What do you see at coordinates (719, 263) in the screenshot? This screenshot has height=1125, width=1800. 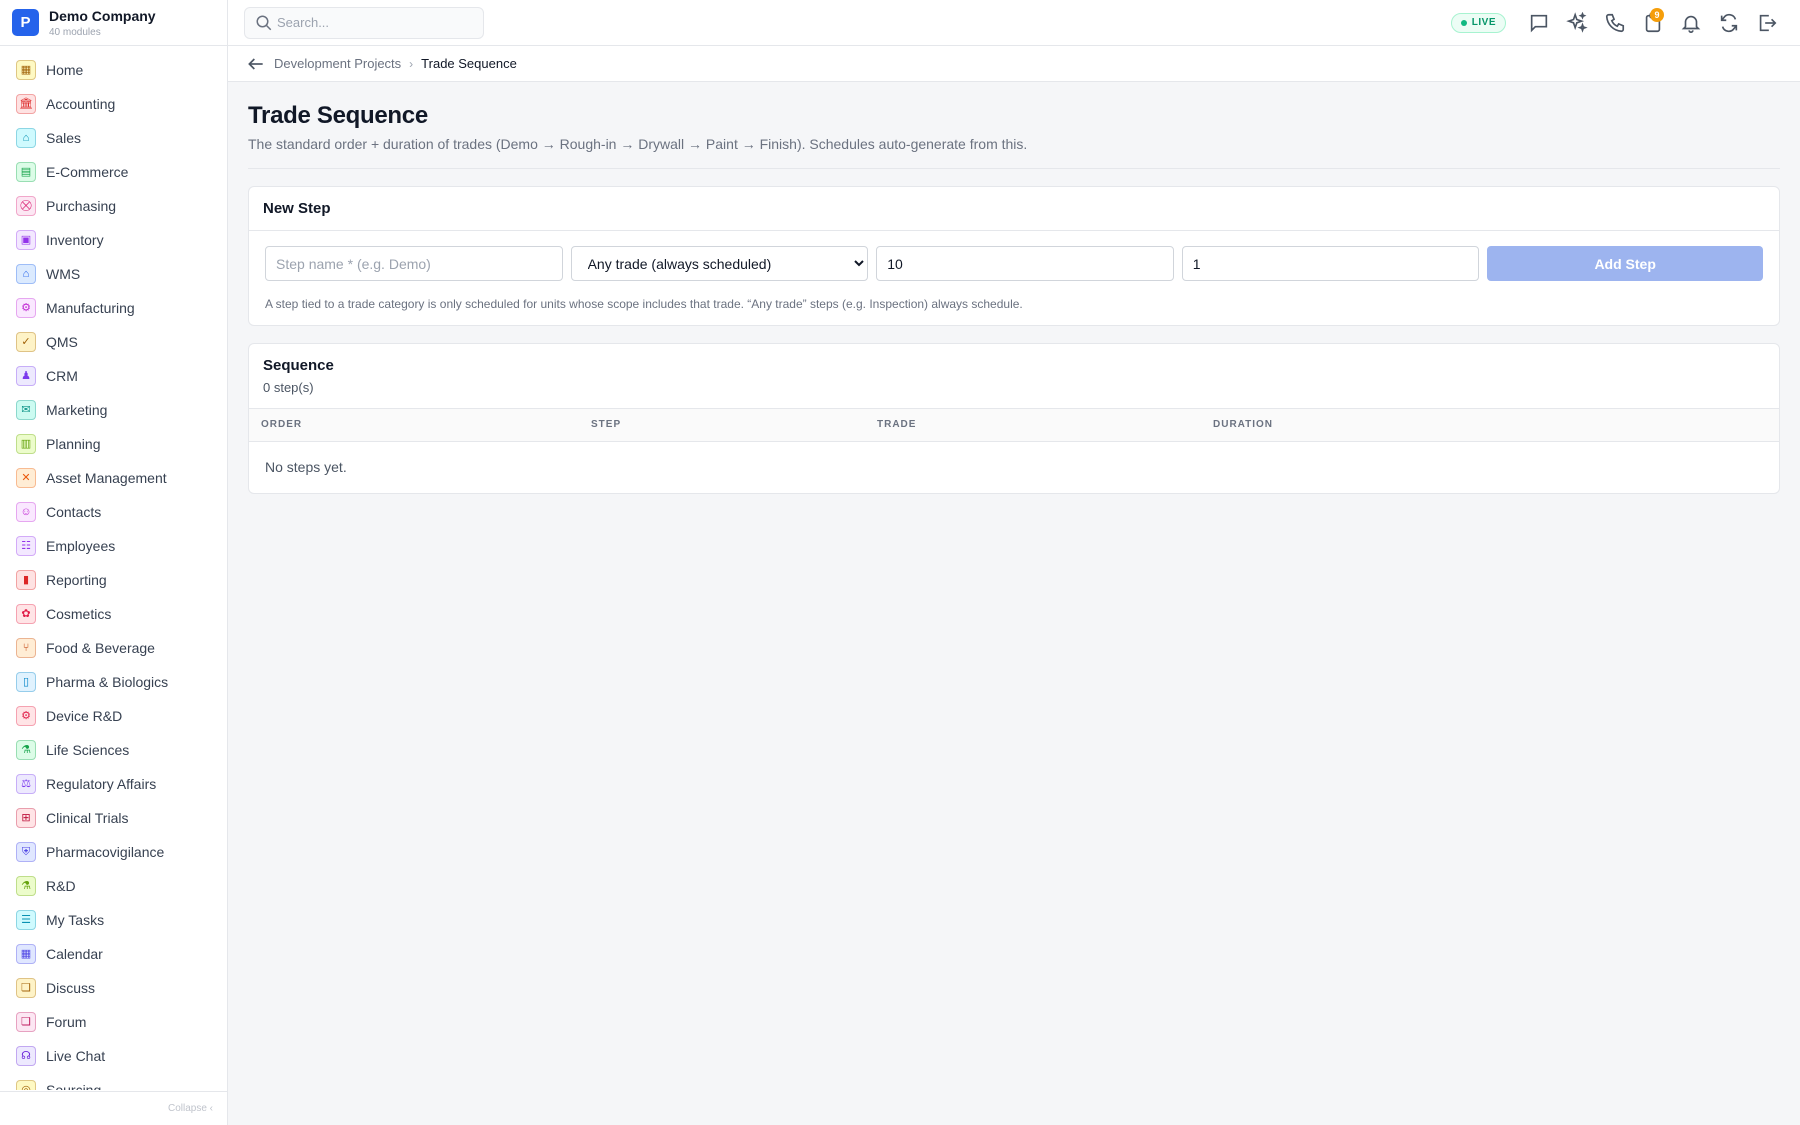 I see `trade-select: Any trade (always scheduled)` at bounding box center [719, 263].